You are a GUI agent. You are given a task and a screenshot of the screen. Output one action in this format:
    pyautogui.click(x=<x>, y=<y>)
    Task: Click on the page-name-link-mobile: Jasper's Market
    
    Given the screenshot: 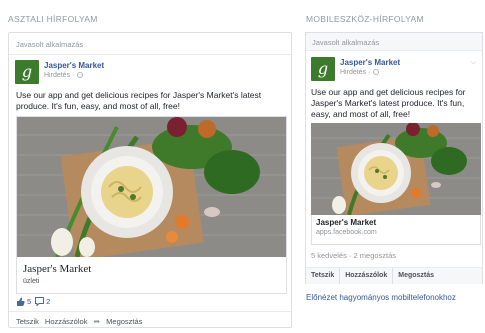 What is the action you would take?
    pyautogui.click(x=370, y=62)
    